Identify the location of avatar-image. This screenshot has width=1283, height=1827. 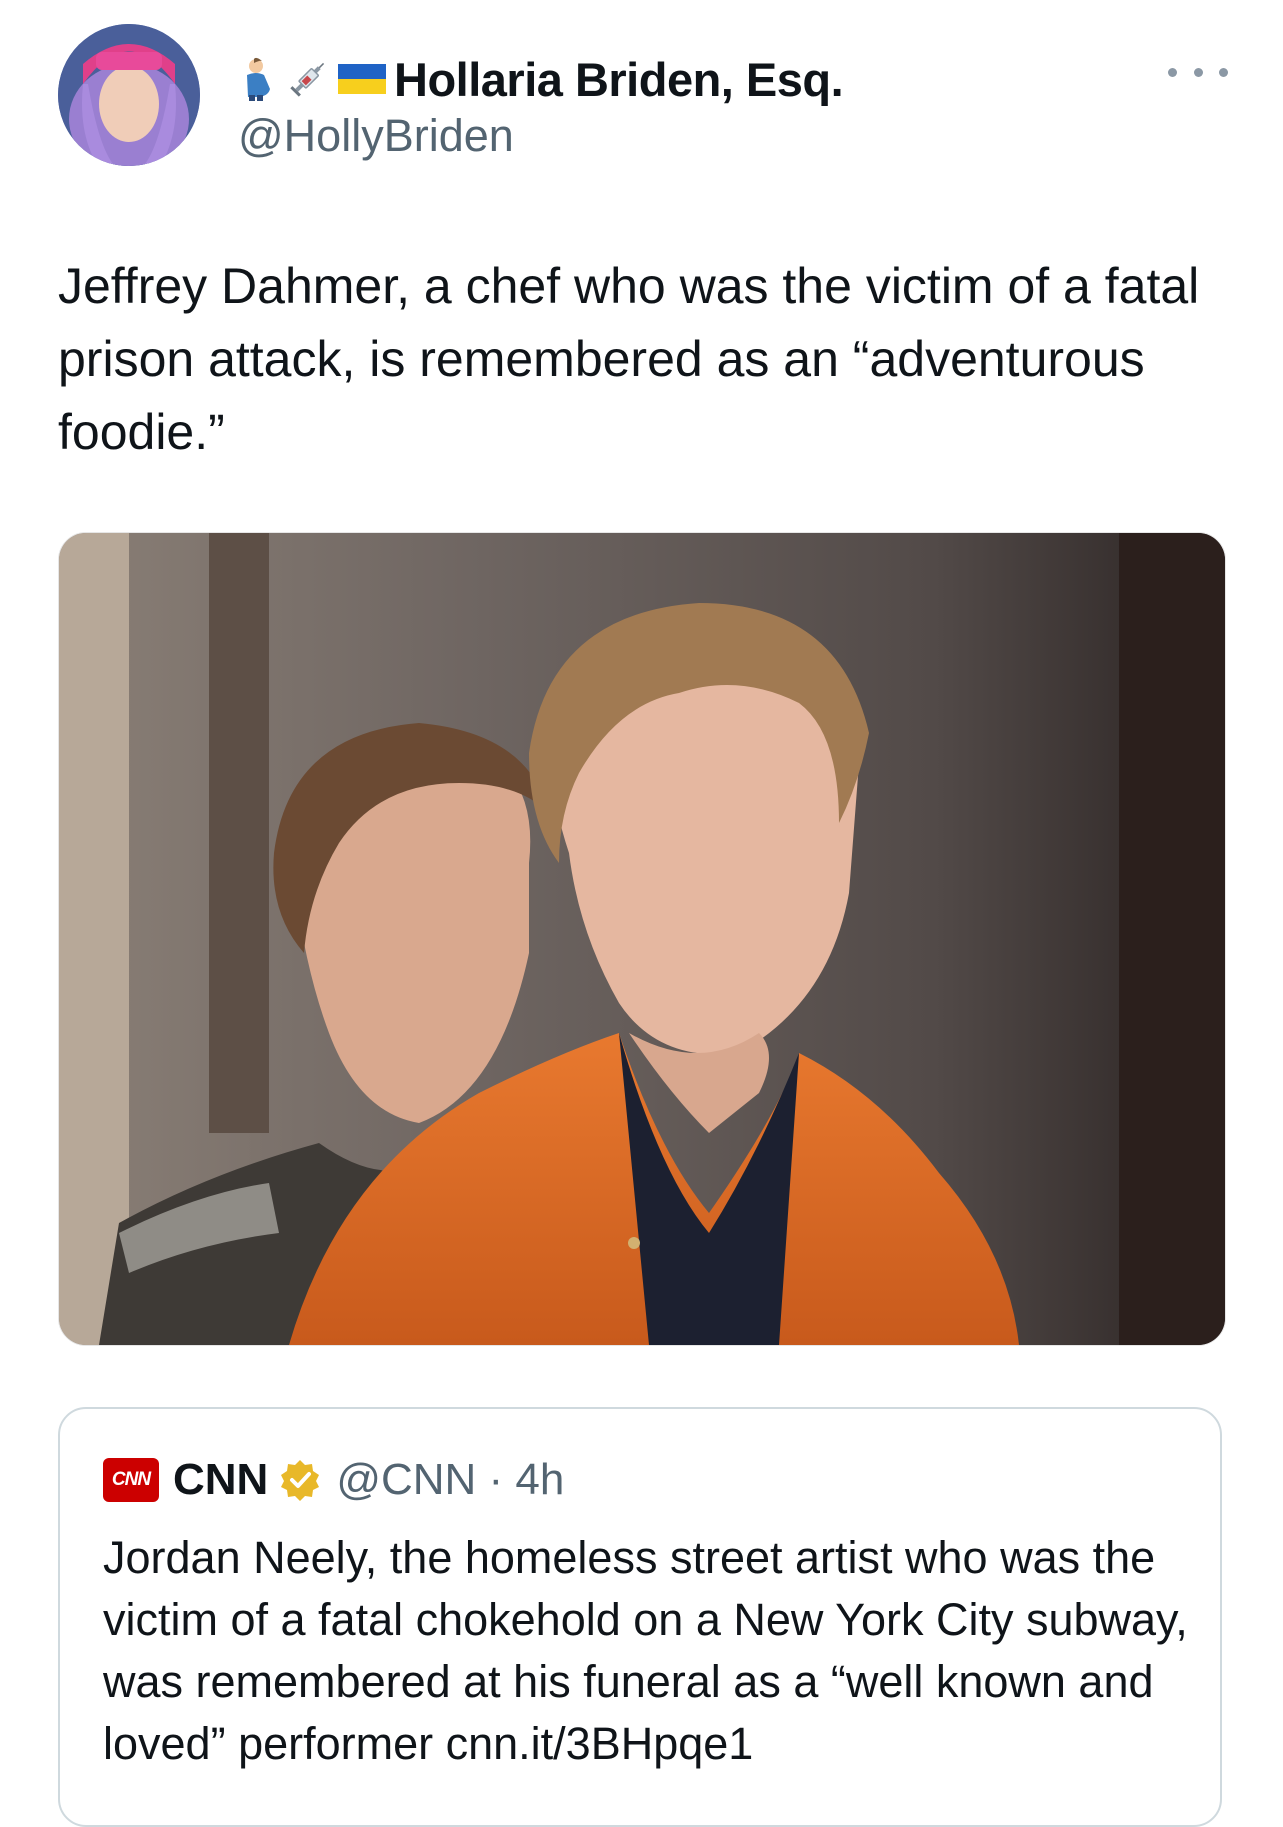
(129, 95).